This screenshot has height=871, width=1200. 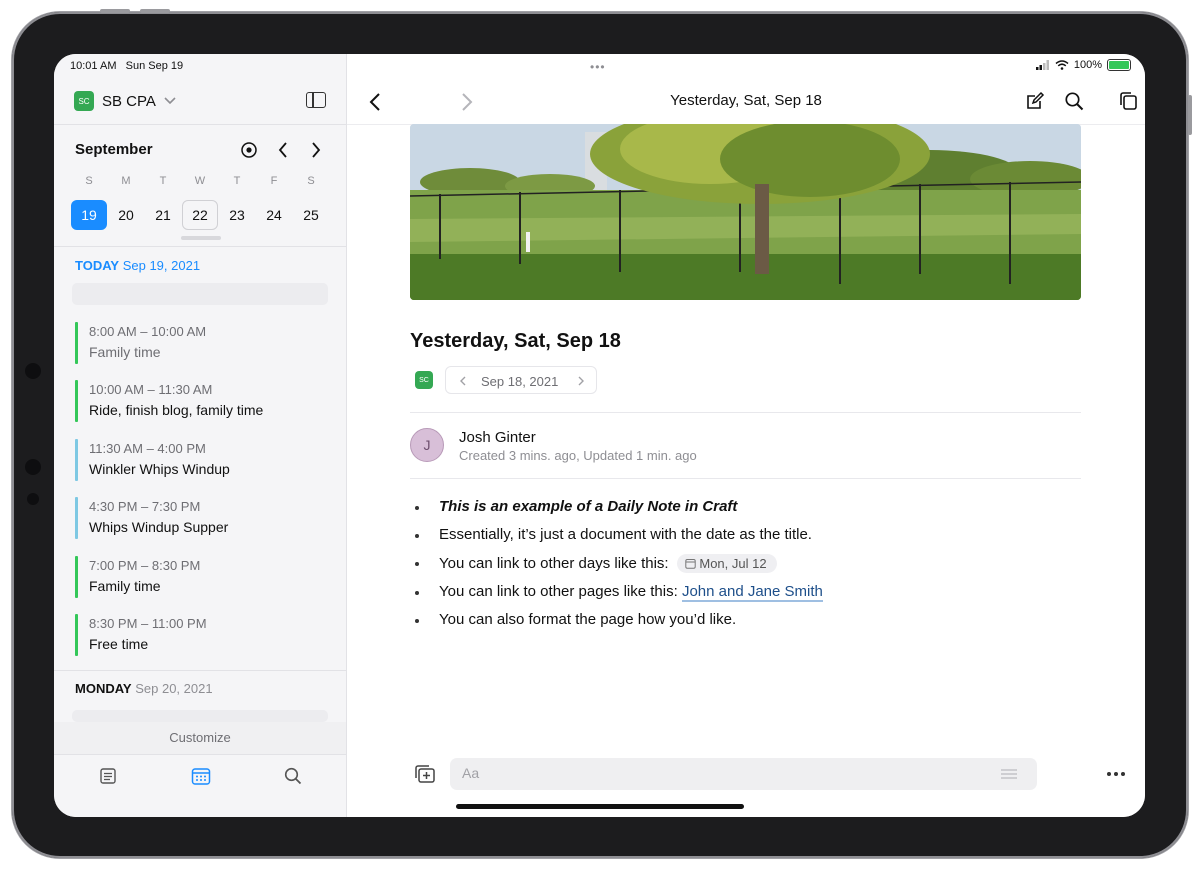 I want to click on customize-button: Customize, so click(x=200, y=738).